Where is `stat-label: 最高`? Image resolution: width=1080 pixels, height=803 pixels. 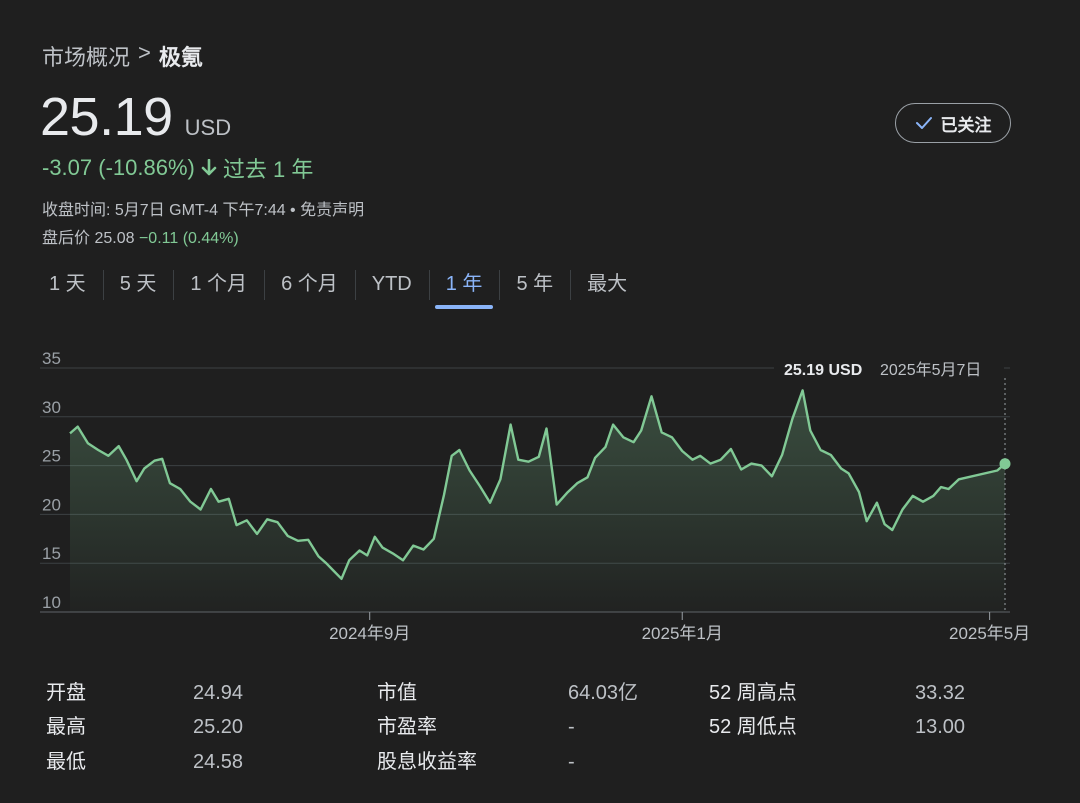
stat-label: 最高 is located at coordinates (66, 727).